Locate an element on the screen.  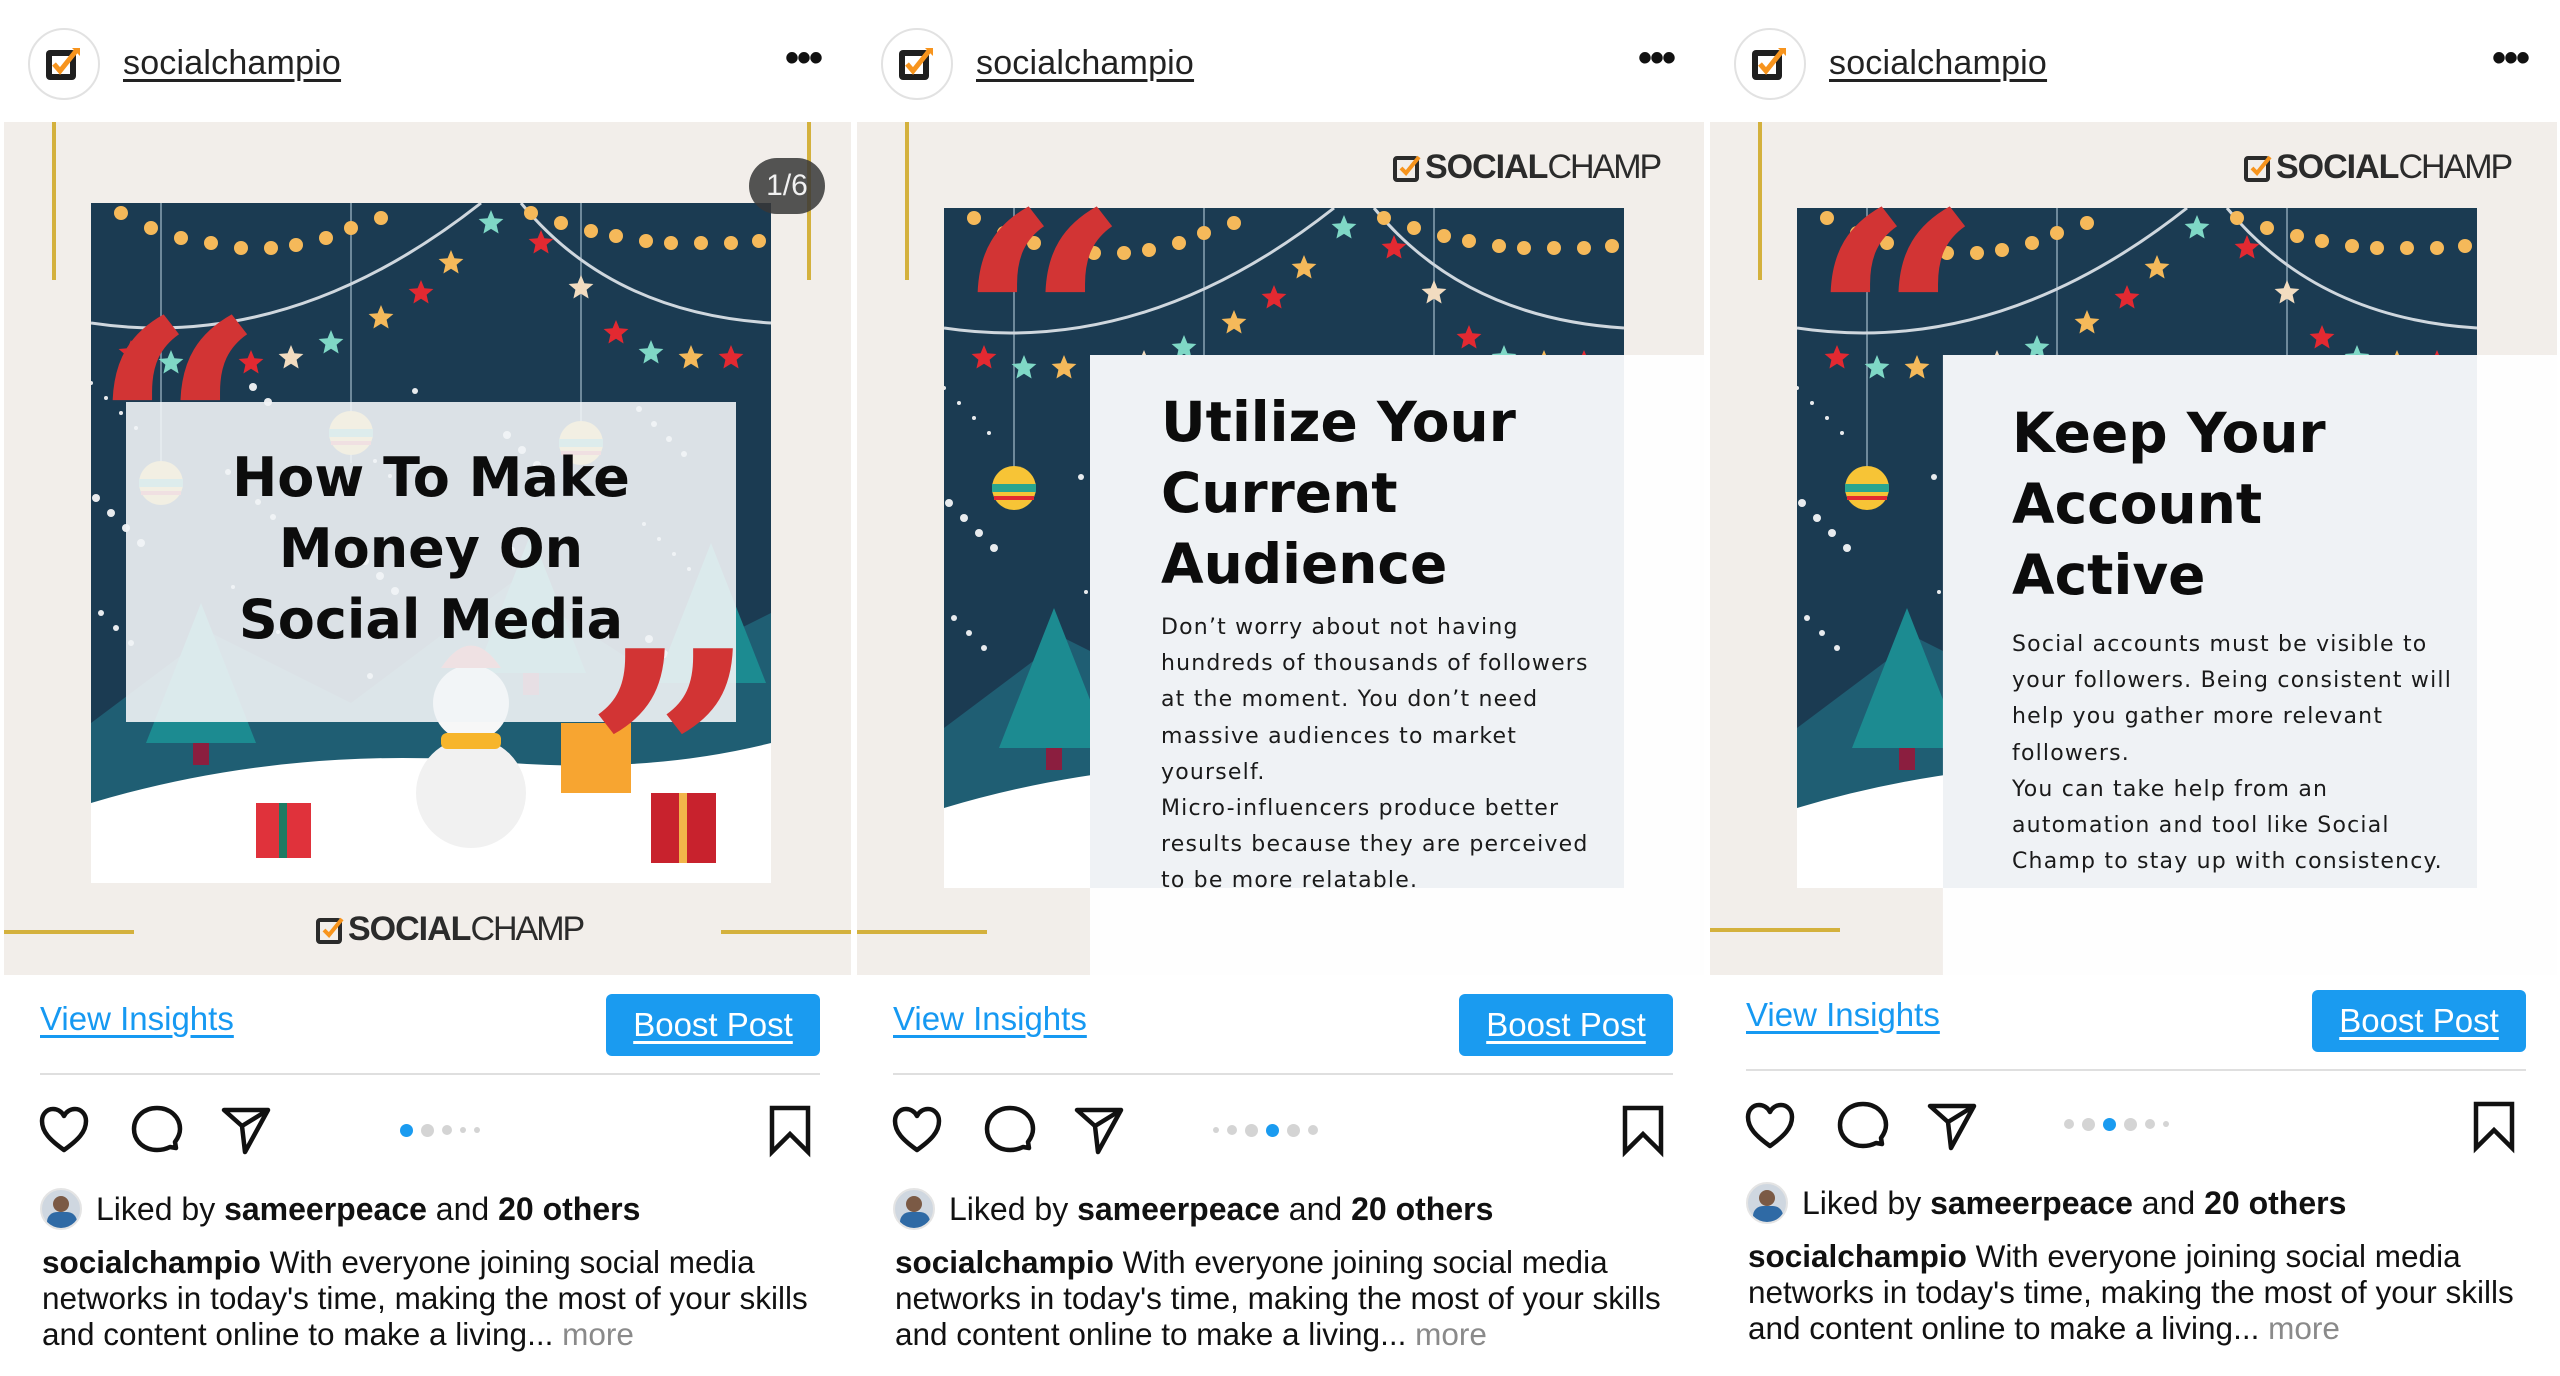
carousel-dot-active is located at coordinates (2109, 1124).